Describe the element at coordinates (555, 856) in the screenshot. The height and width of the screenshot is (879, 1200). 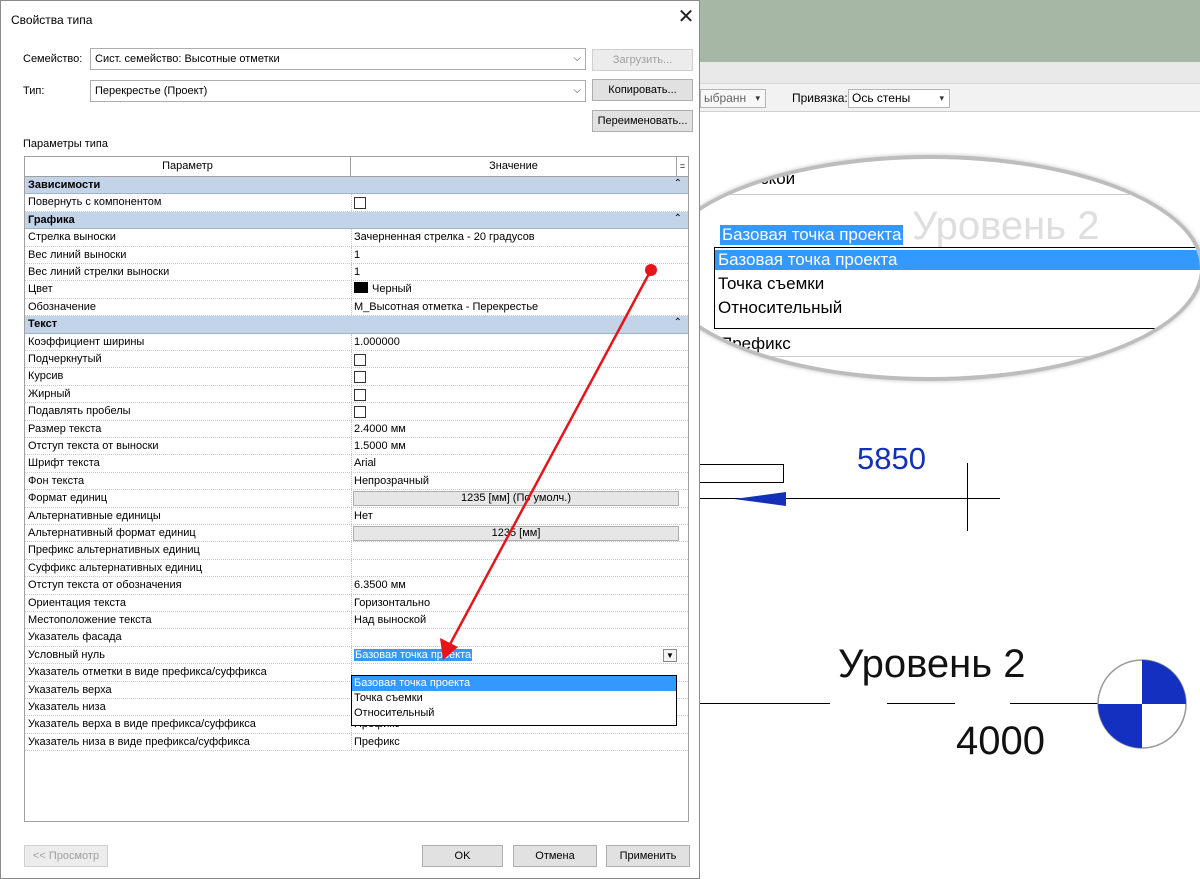
I see `cancel-button: Отмена` at that location.